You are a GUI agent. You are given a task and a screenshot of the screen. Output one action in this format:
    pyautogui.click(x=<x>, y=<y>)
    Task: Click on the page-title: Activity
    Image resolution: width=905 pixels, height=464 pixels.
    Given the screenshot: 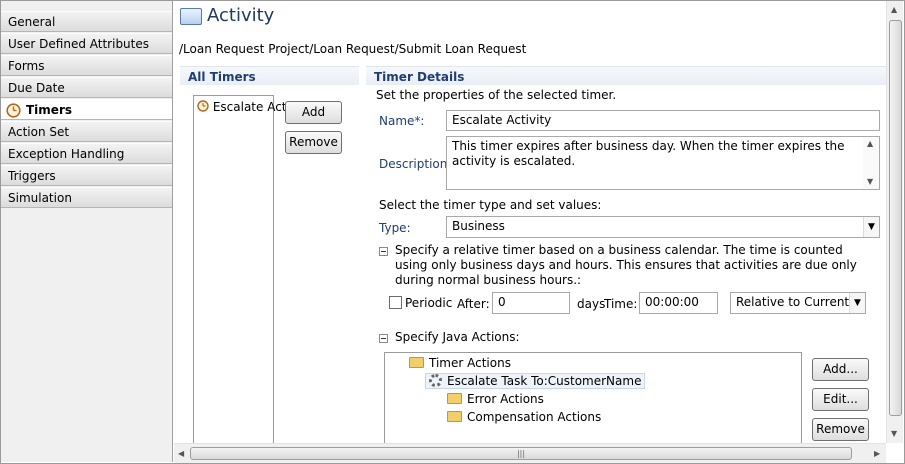 What is the action you would take?
    pyautogui.click(x=241, y=15)
    